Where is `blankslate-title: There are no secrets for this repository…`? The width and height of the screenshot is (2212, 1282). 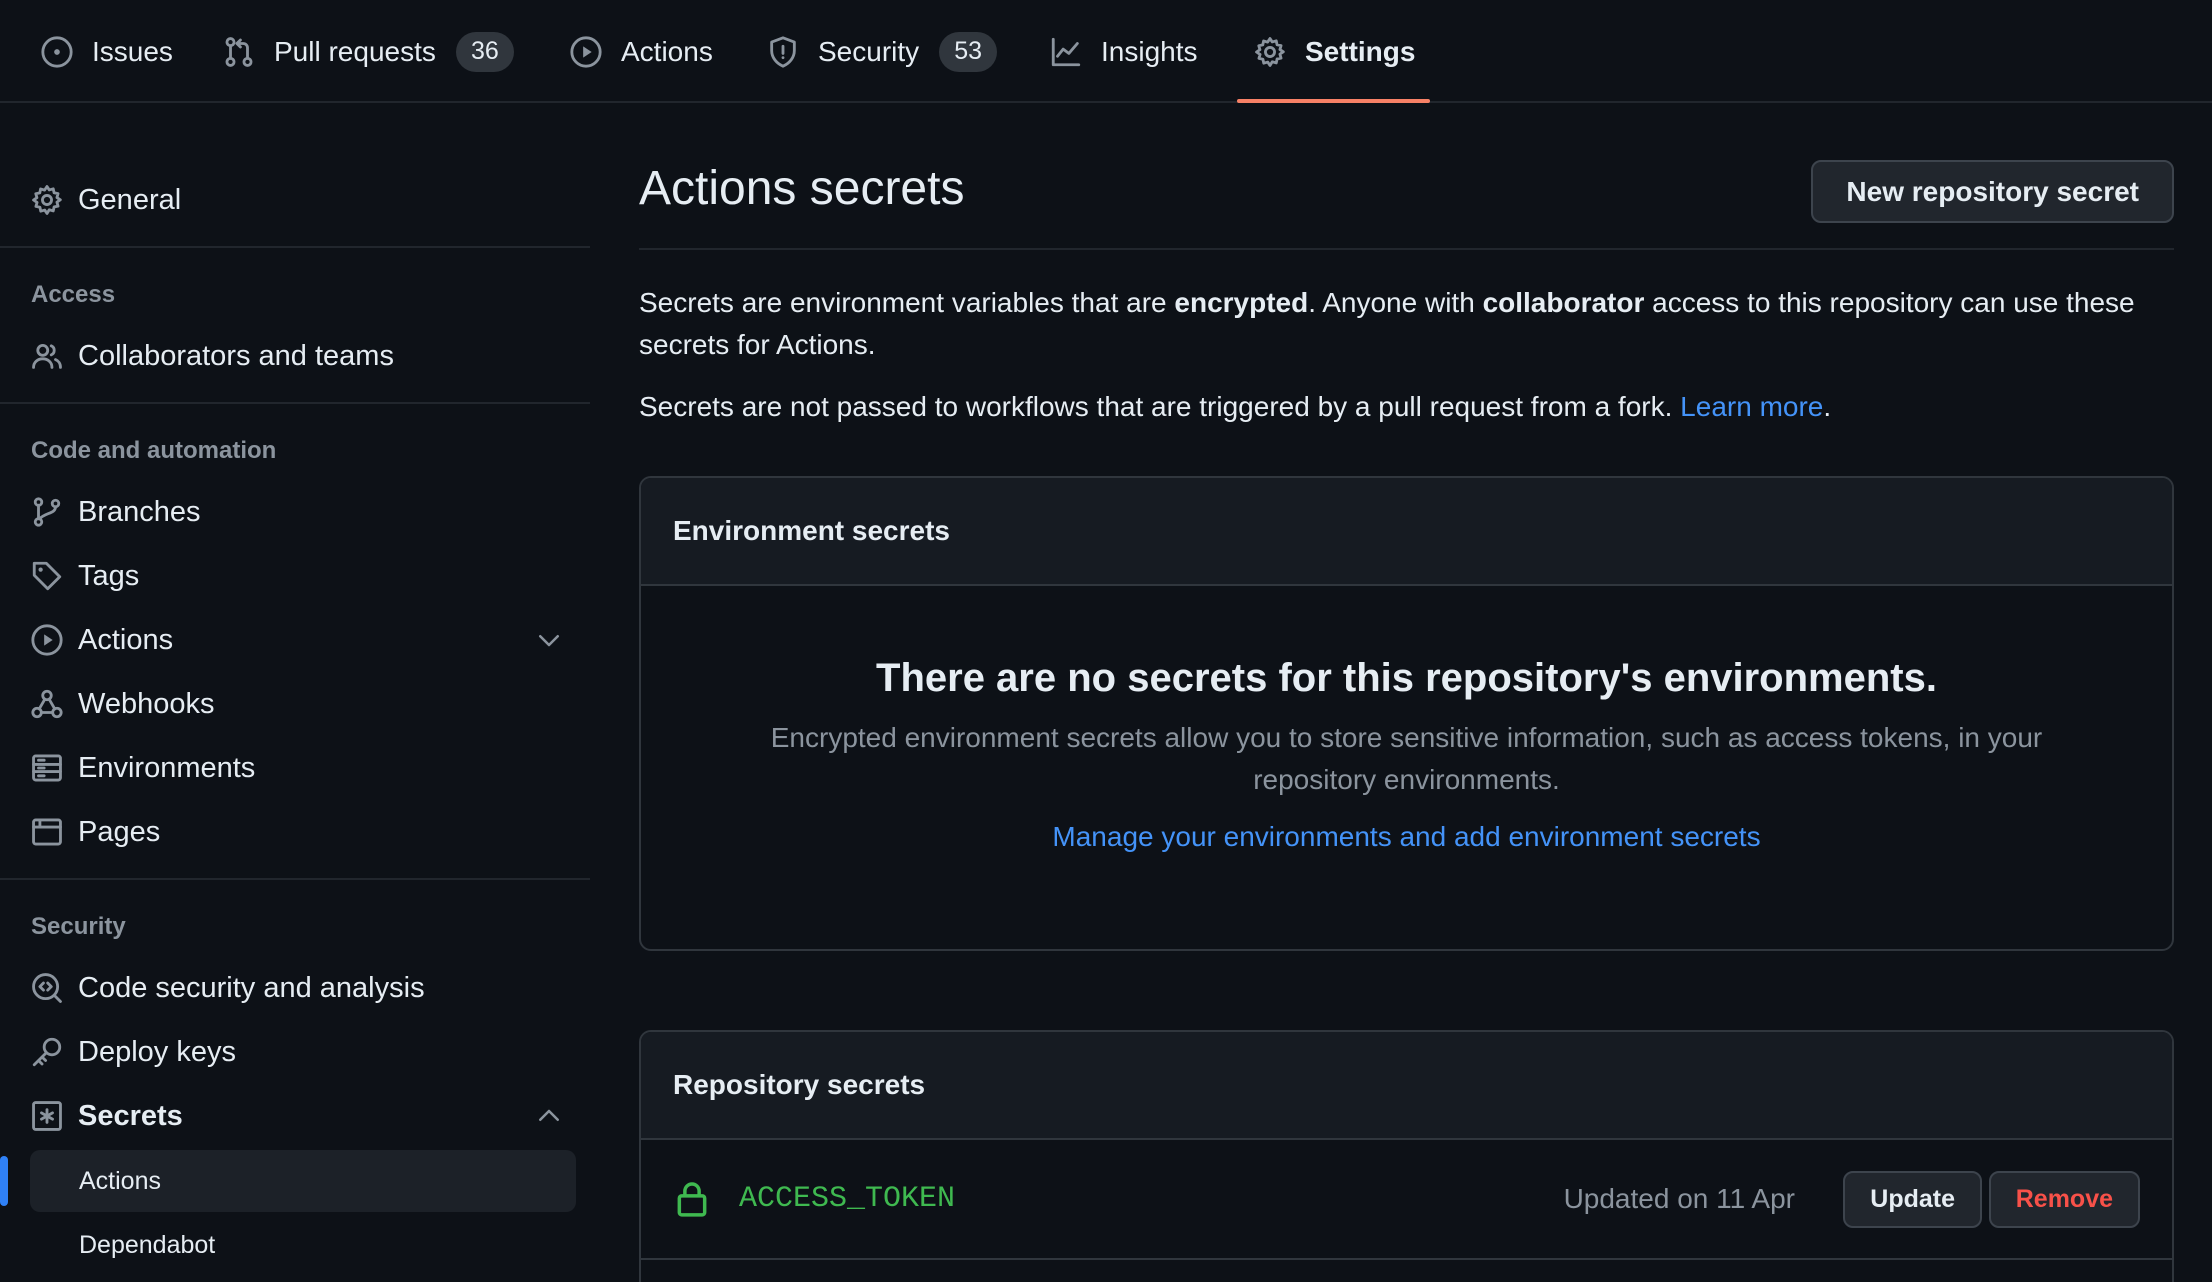 blankslate-title: There are no secrets for this repository… is located at coordinates (1406, 678).